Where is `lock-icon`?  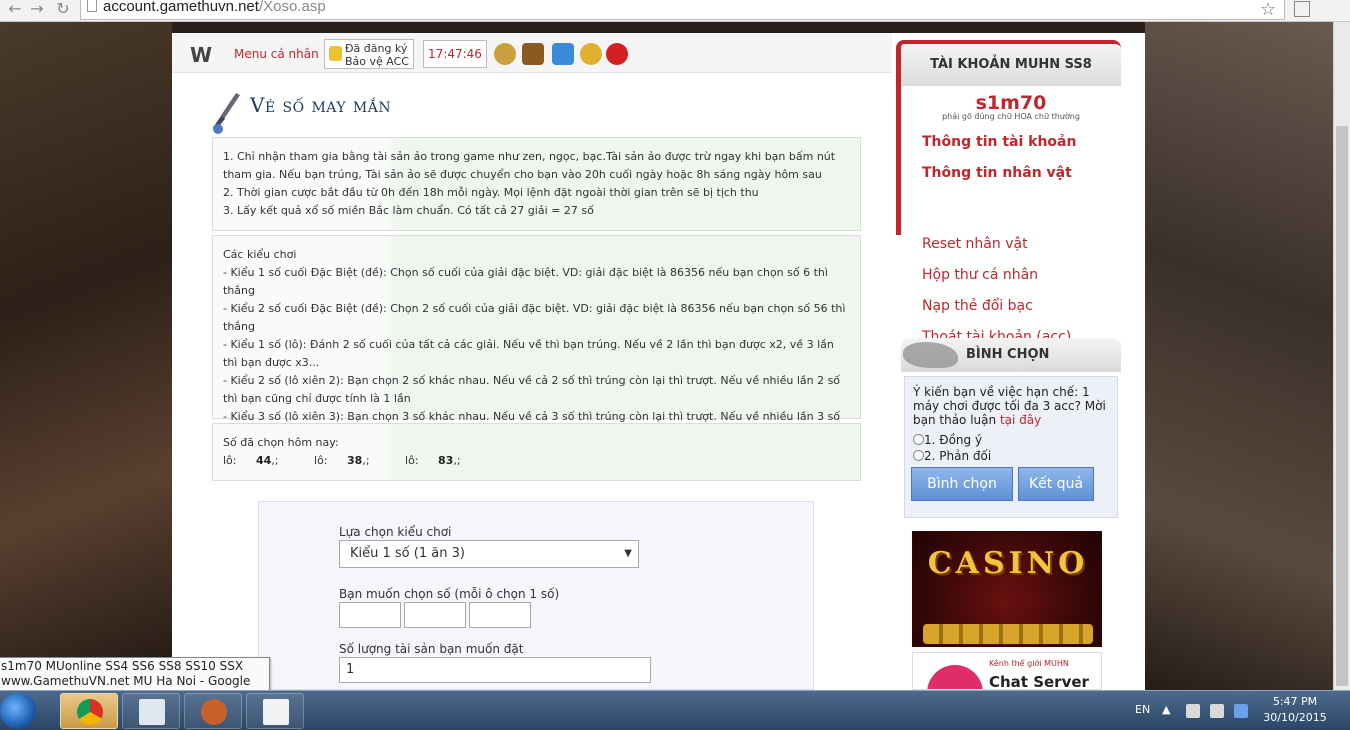
lock-icon is located at coordinates (335, 53).